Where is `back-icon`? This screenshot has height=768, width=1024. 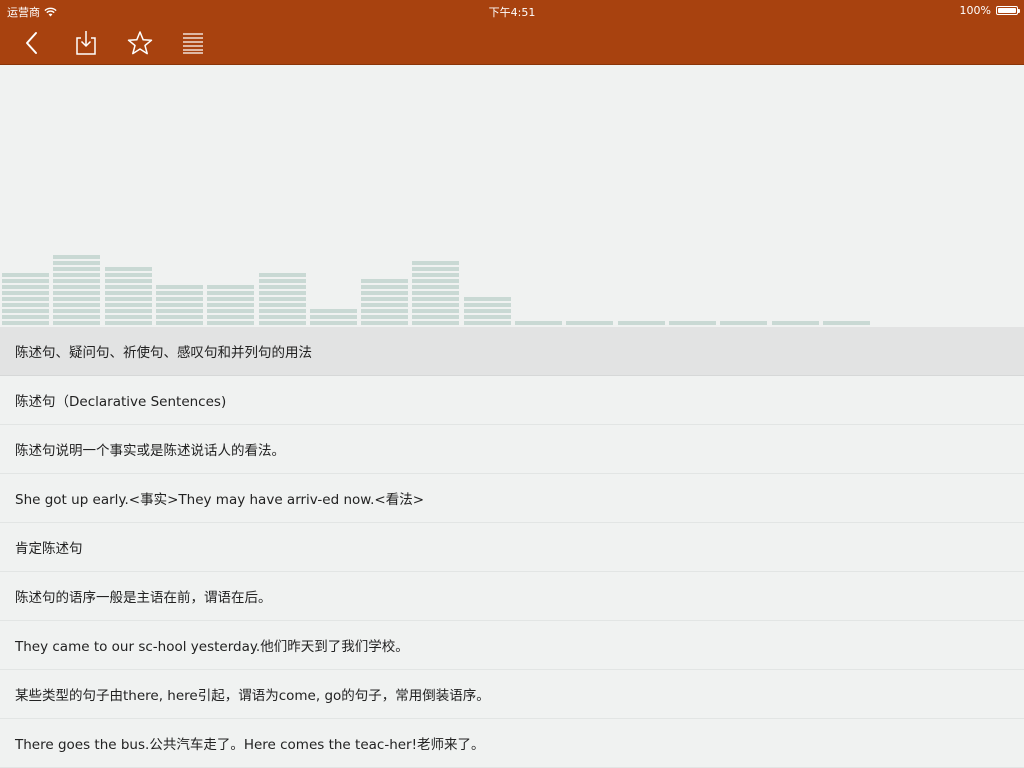 back-icon is located at coordinates (31, 43).